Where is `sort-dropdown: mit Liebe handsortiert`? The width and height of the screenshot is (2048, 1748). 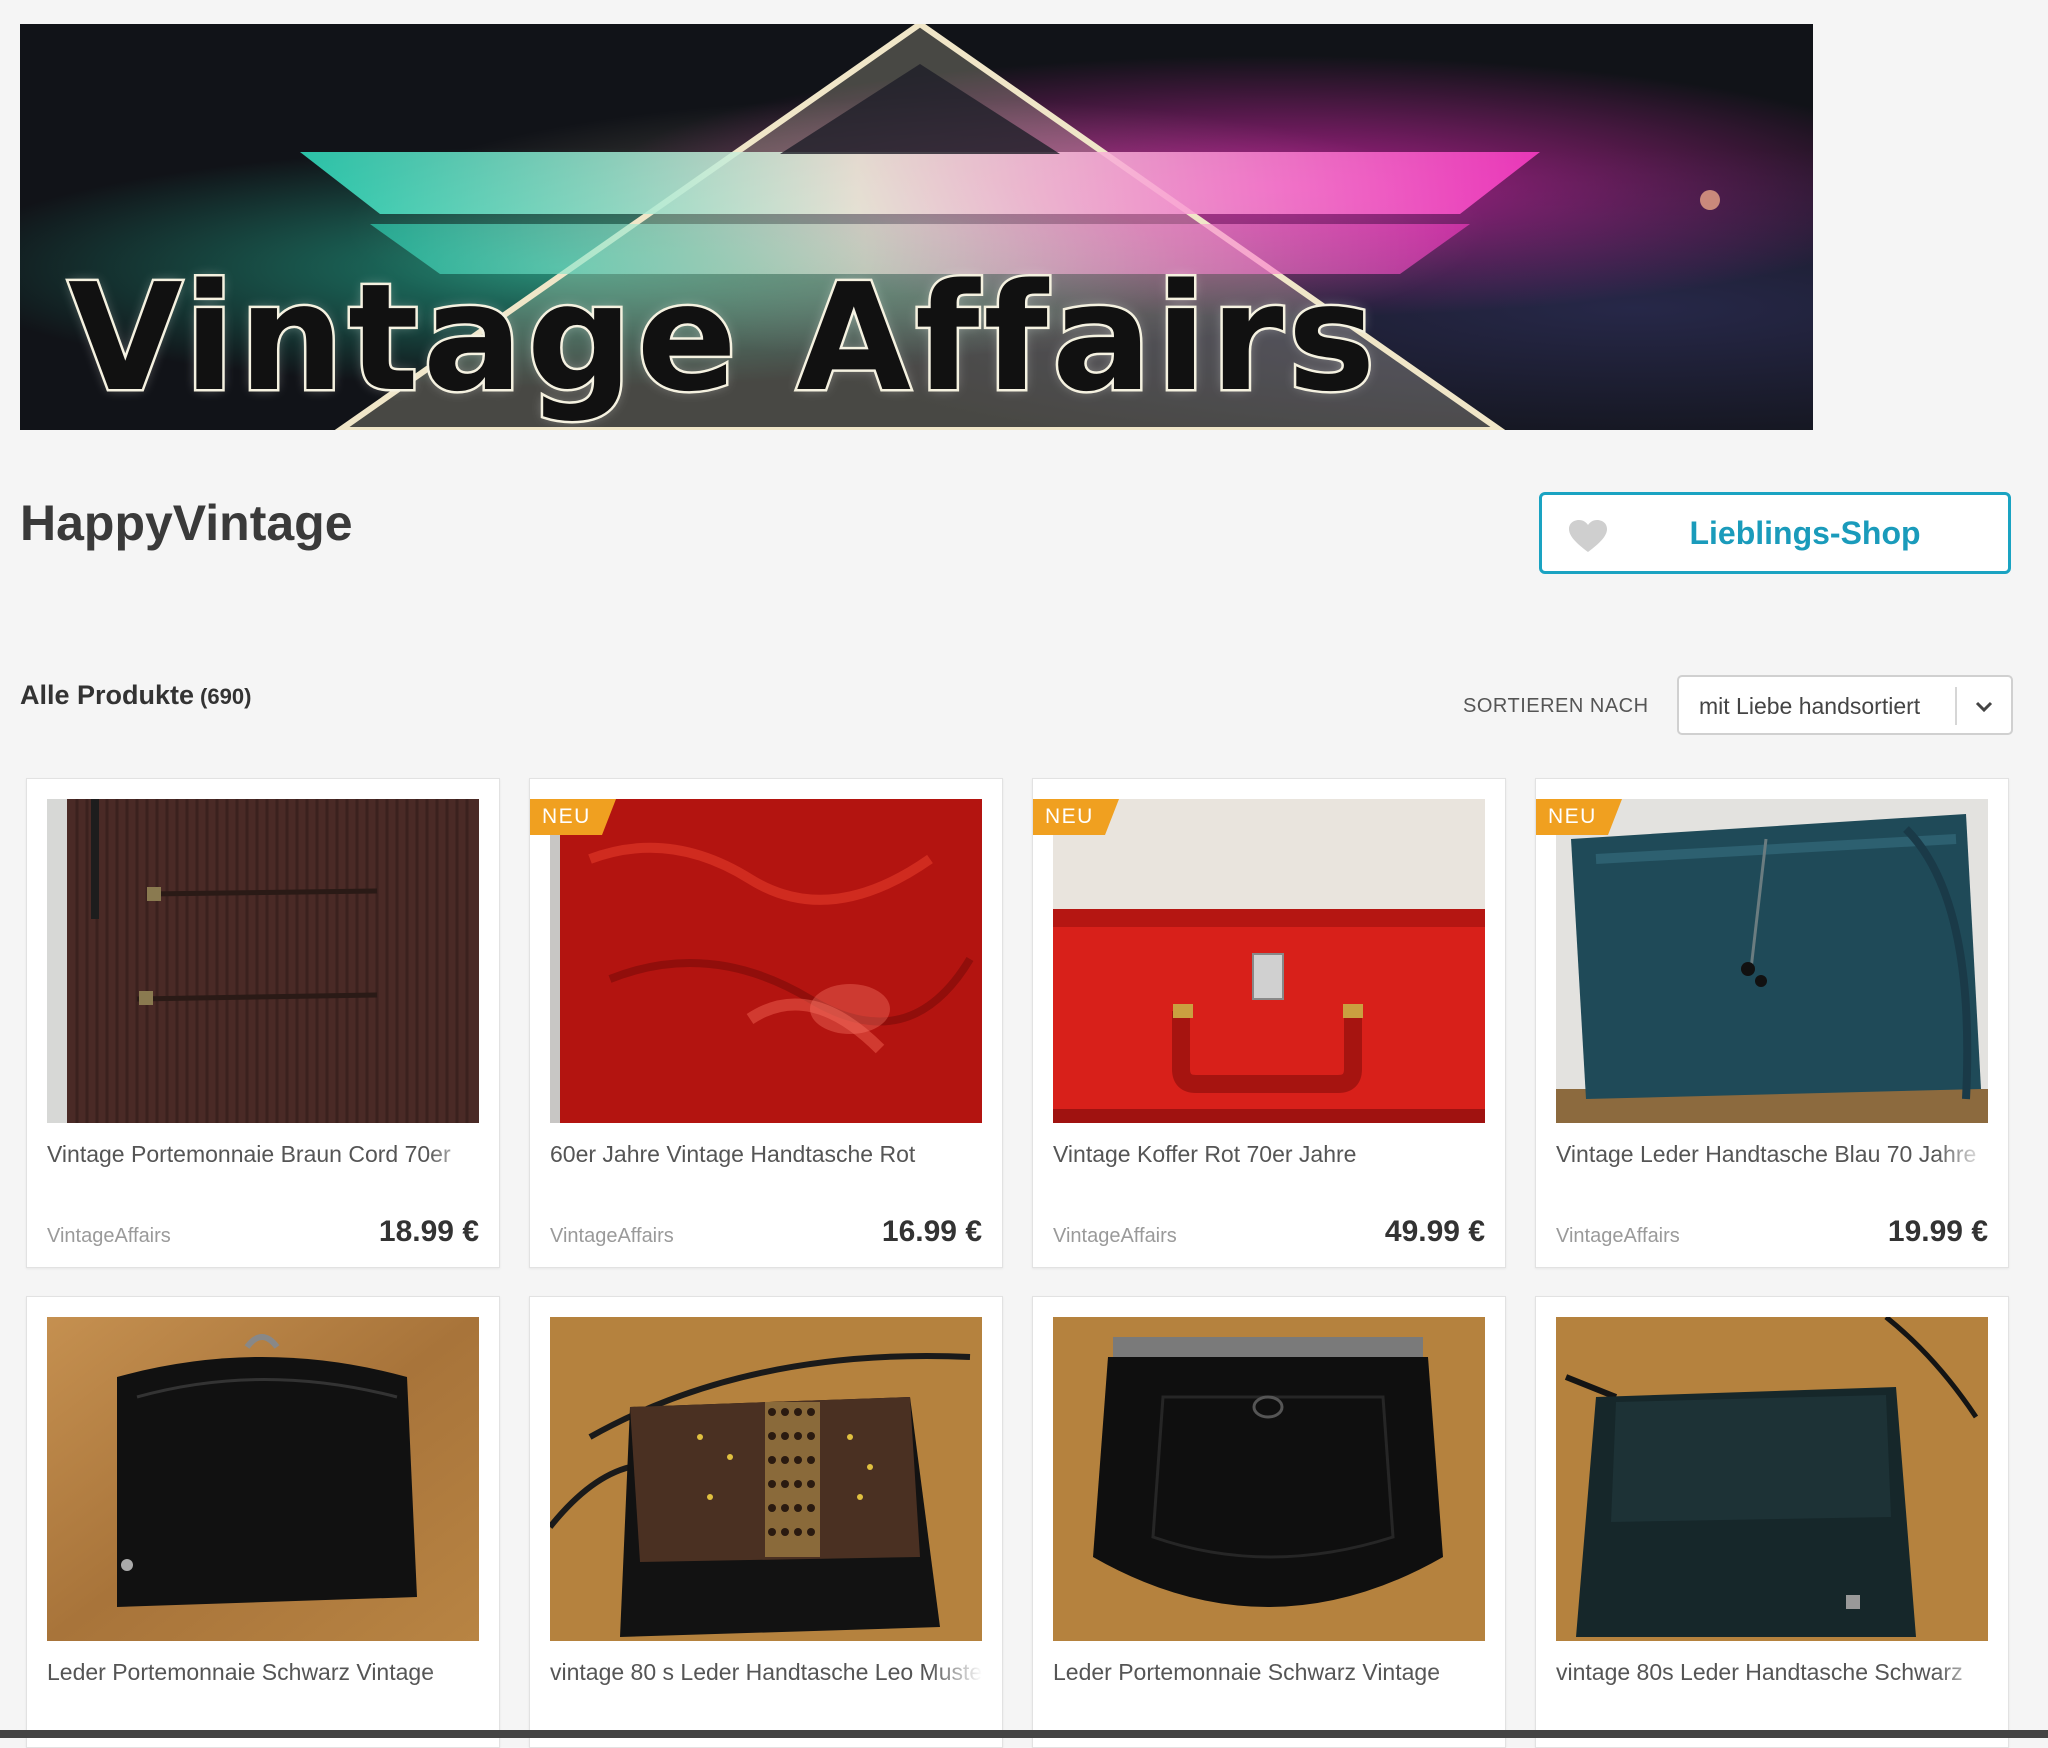 sort-dropdown: mit Liebe handsortiert is located at coordinates (1845, 705).